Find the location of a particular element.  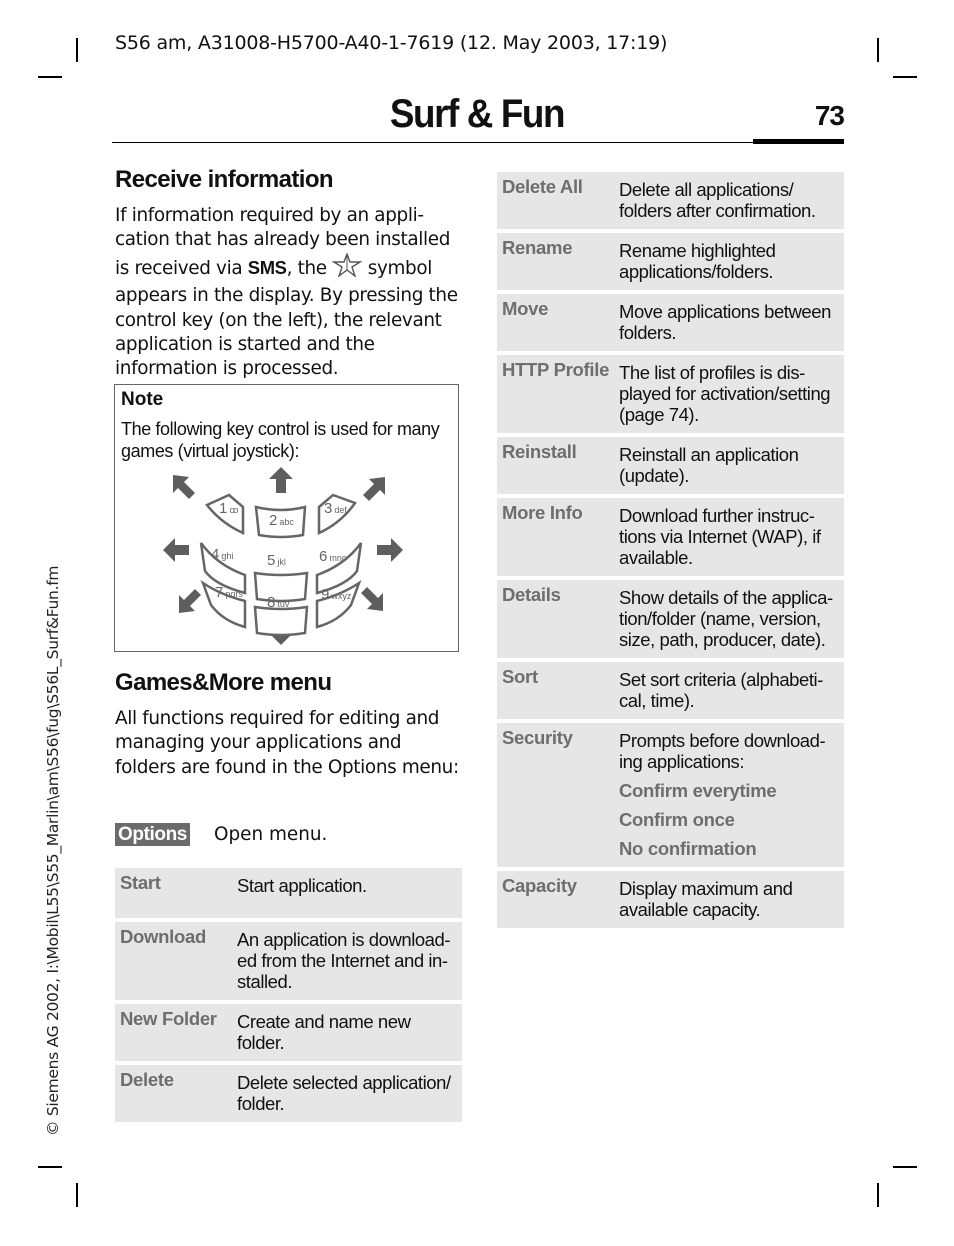

description-text: Start application. is located at coordinates (302, 885).